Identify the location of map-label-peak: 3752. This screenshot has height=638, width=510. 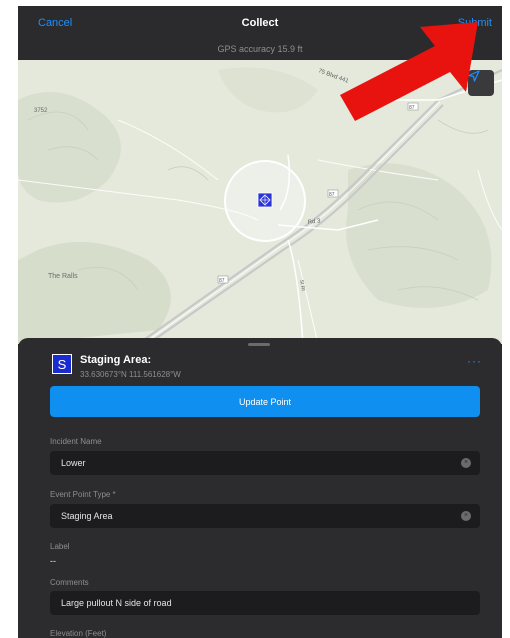
(41, 111).